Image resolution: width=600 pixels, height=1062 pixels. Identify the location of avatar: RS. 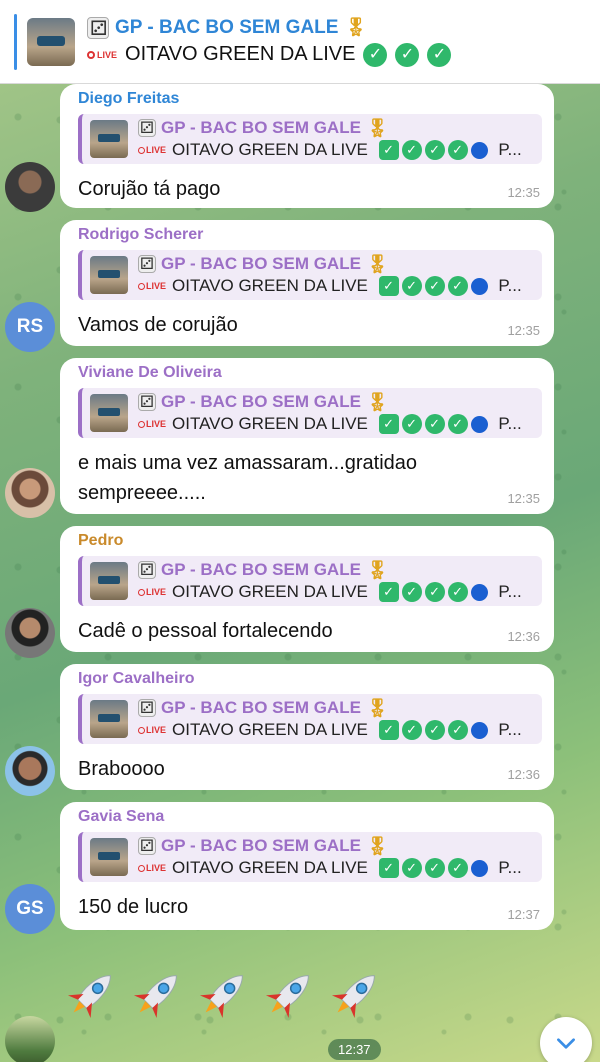
(30, 327).